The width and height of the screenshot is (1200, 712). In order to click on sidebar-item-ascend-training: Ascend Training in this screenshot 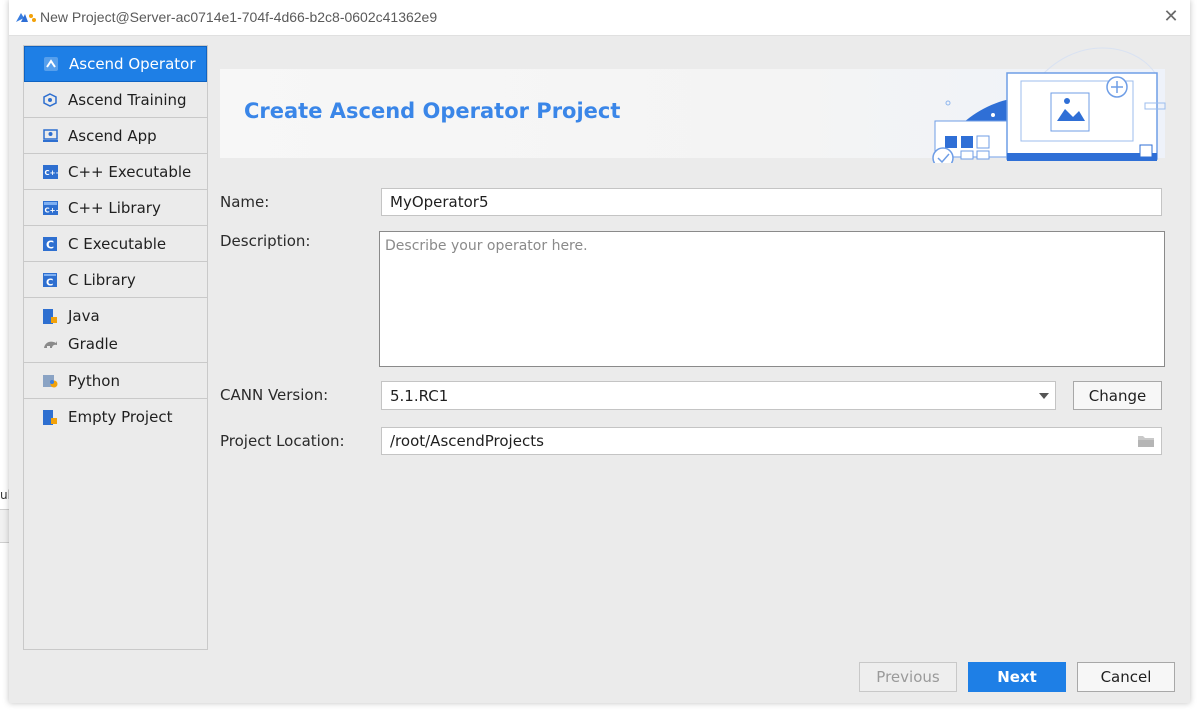, I will do `click(115, 100)`.